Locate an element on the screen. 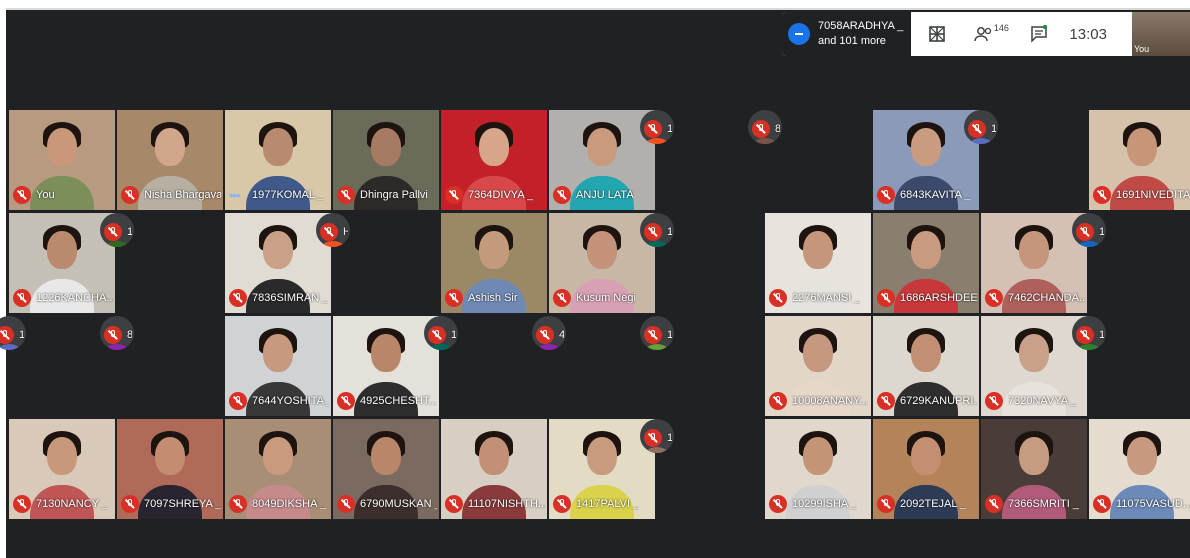  layout-button is located at coordinates (937, 34).